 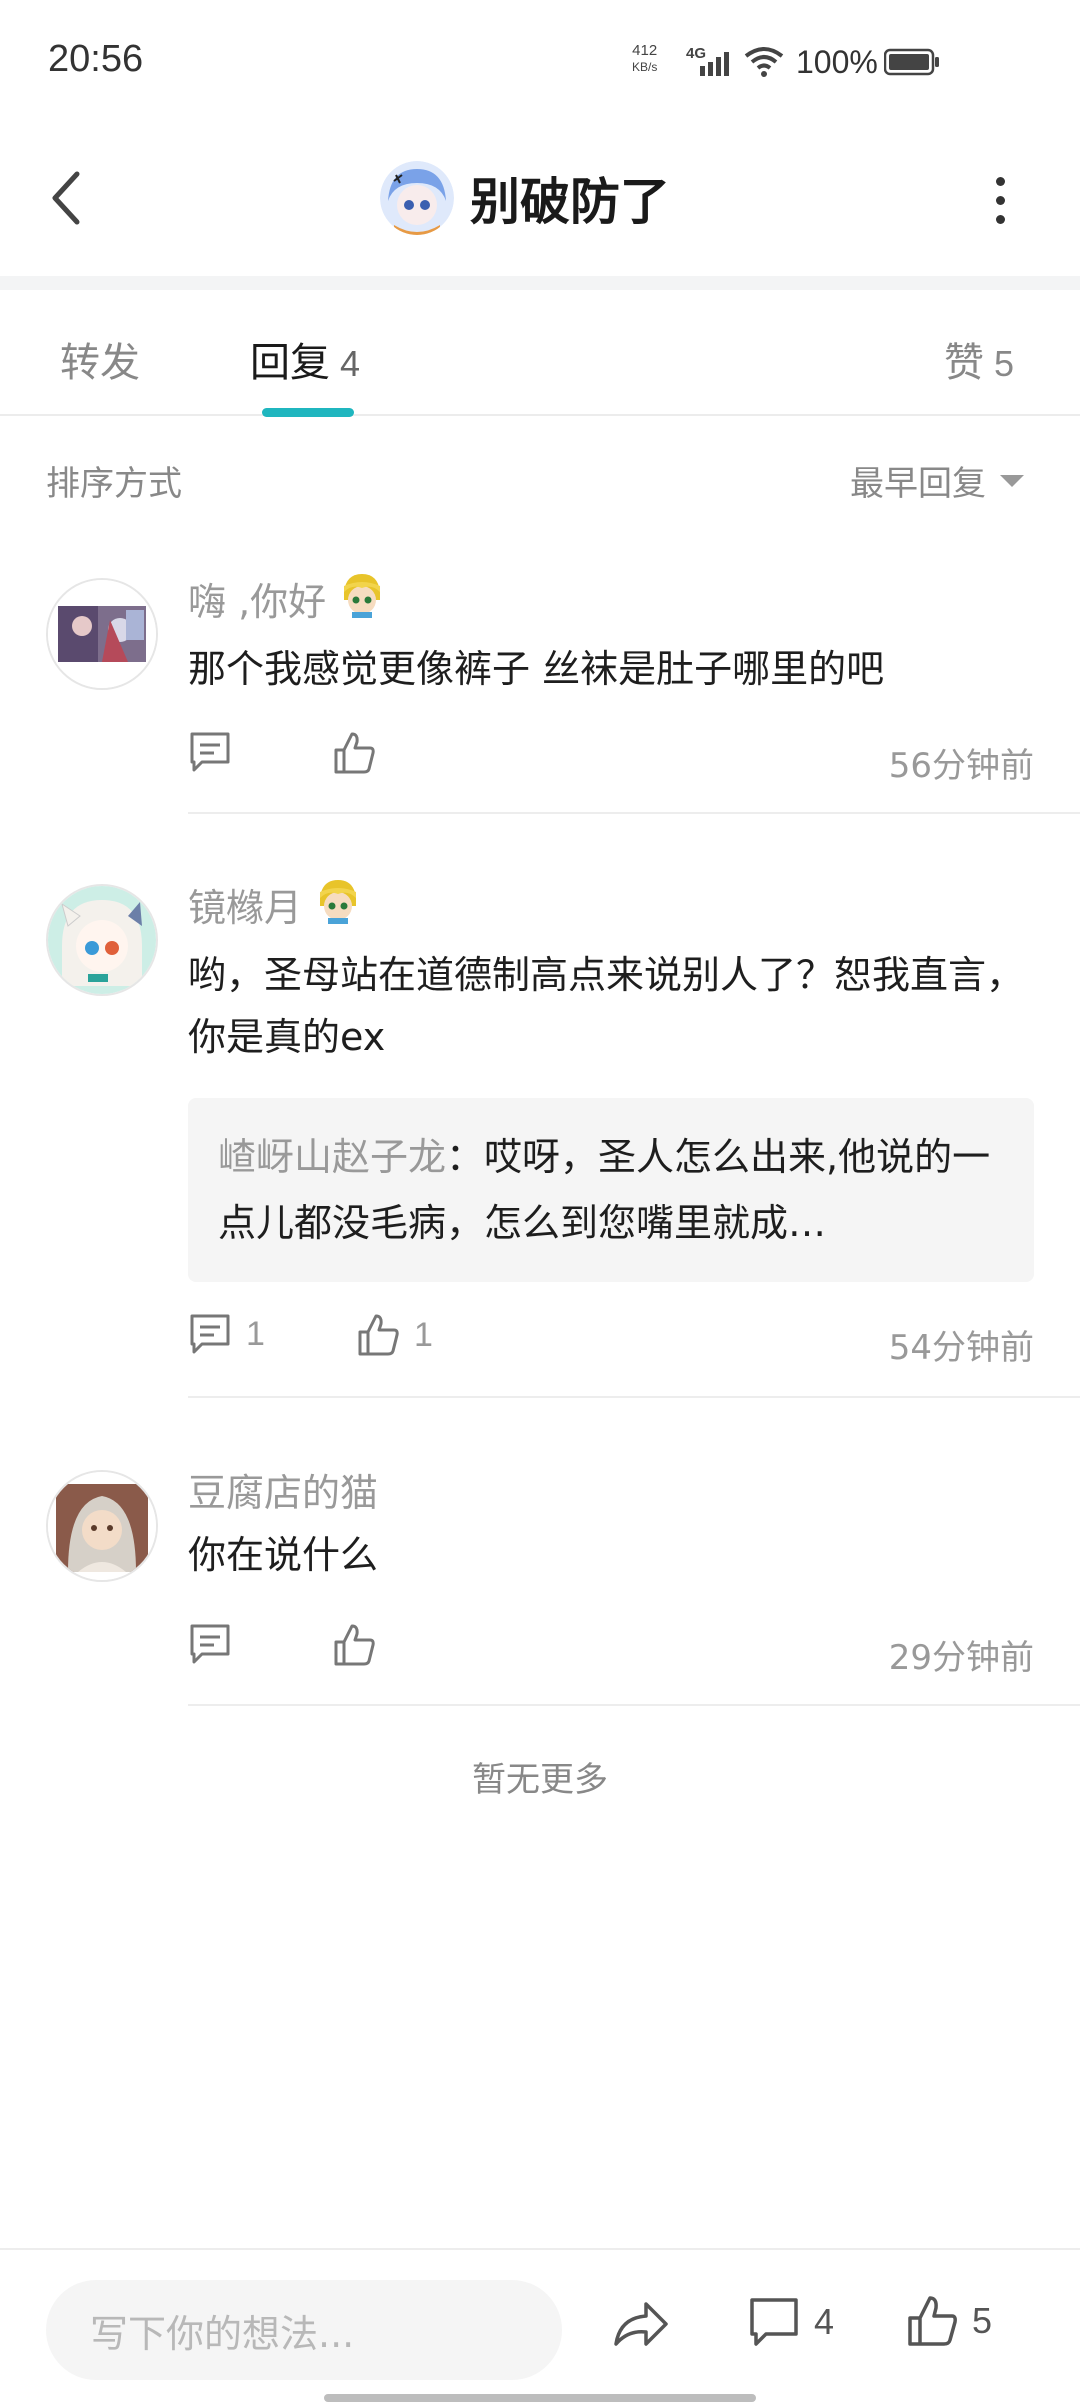 What do you see at coordinates (764, 63) in the screenshot?
I see `wifi-icon` at bounding box center [764, 63].